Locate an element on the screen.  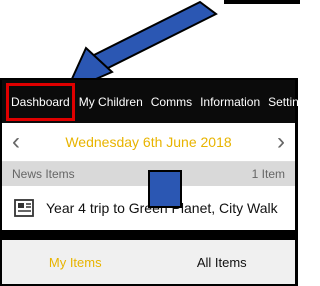
newspaper-icon is located at coordinates (24, 208).